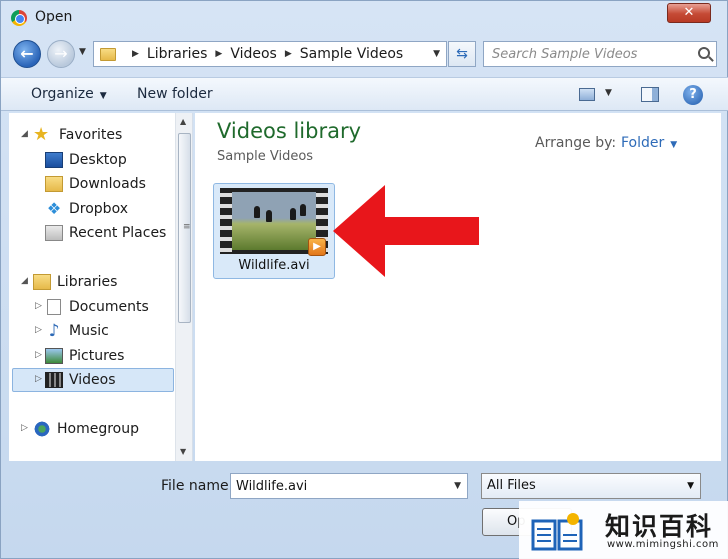 Image resolution: width=728 pixels, height=559 pixels. I want to click on pictures-icon, so click(54, 356).